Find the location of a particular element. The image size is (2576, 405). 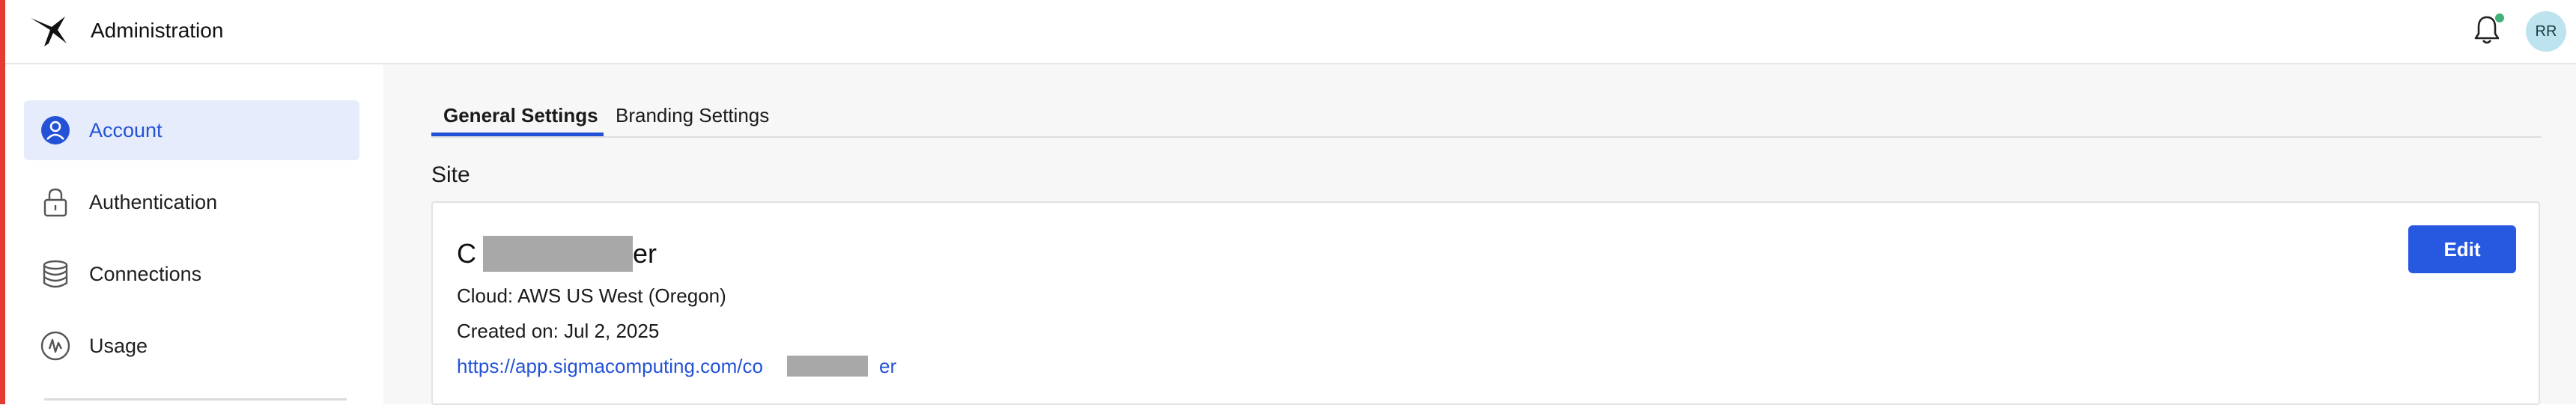

site-name-suffix: er is located at coordinates (645, 253).